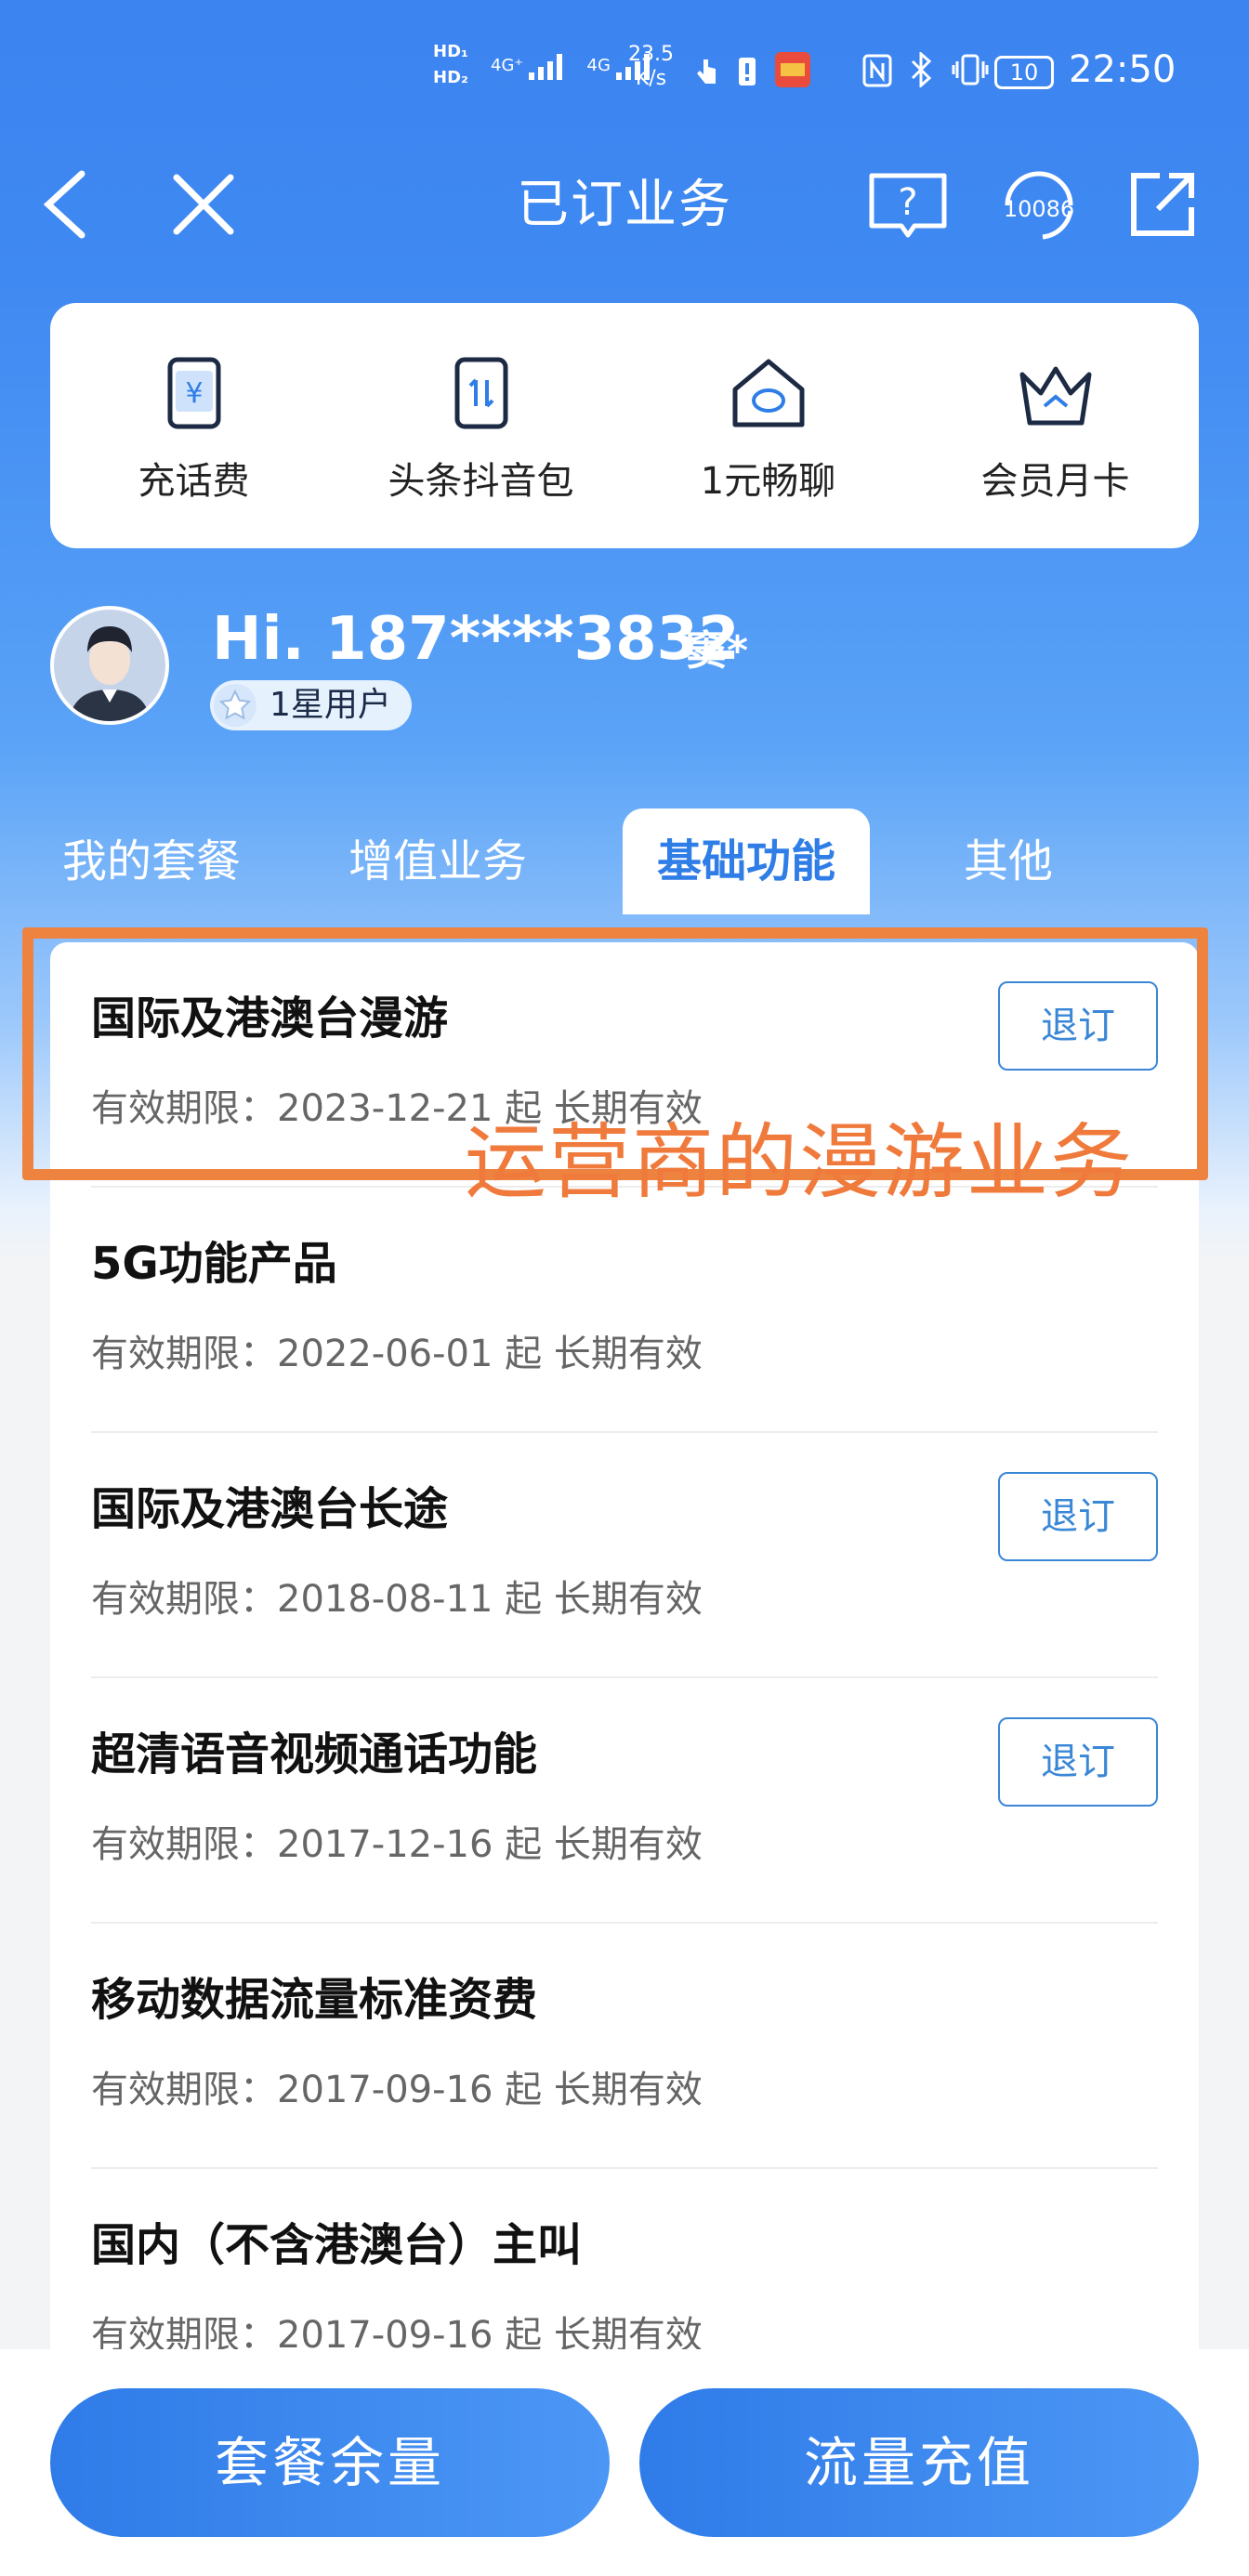  Describe the element at coordinates (481, 481) in the screenshot. I see `quick-item-label: 头条抖音包` at that location.